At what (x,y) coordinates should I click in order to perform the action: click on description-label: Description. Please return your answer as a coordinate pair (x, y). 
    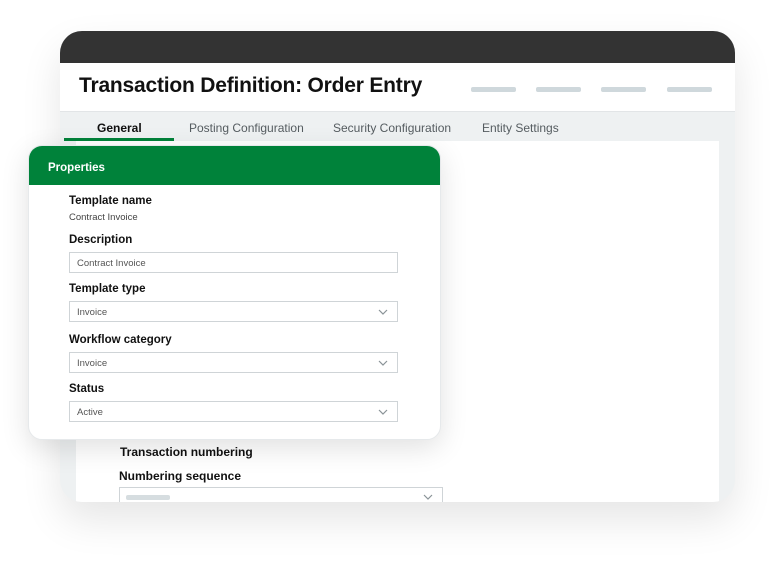
    Looking at the image, I should click on (101, 240).